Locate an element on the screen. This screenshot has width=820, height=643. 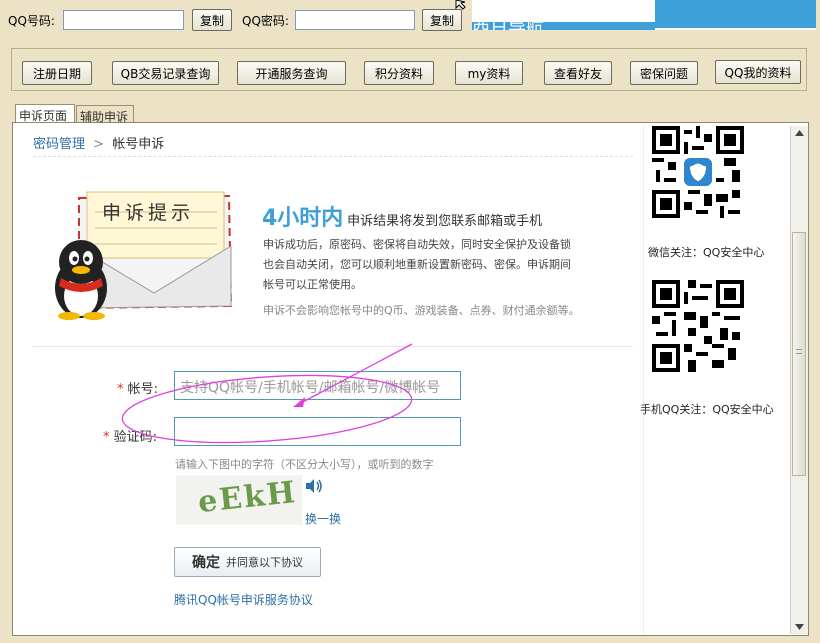
scroll-down-icon is located at coordinates (799, 627).